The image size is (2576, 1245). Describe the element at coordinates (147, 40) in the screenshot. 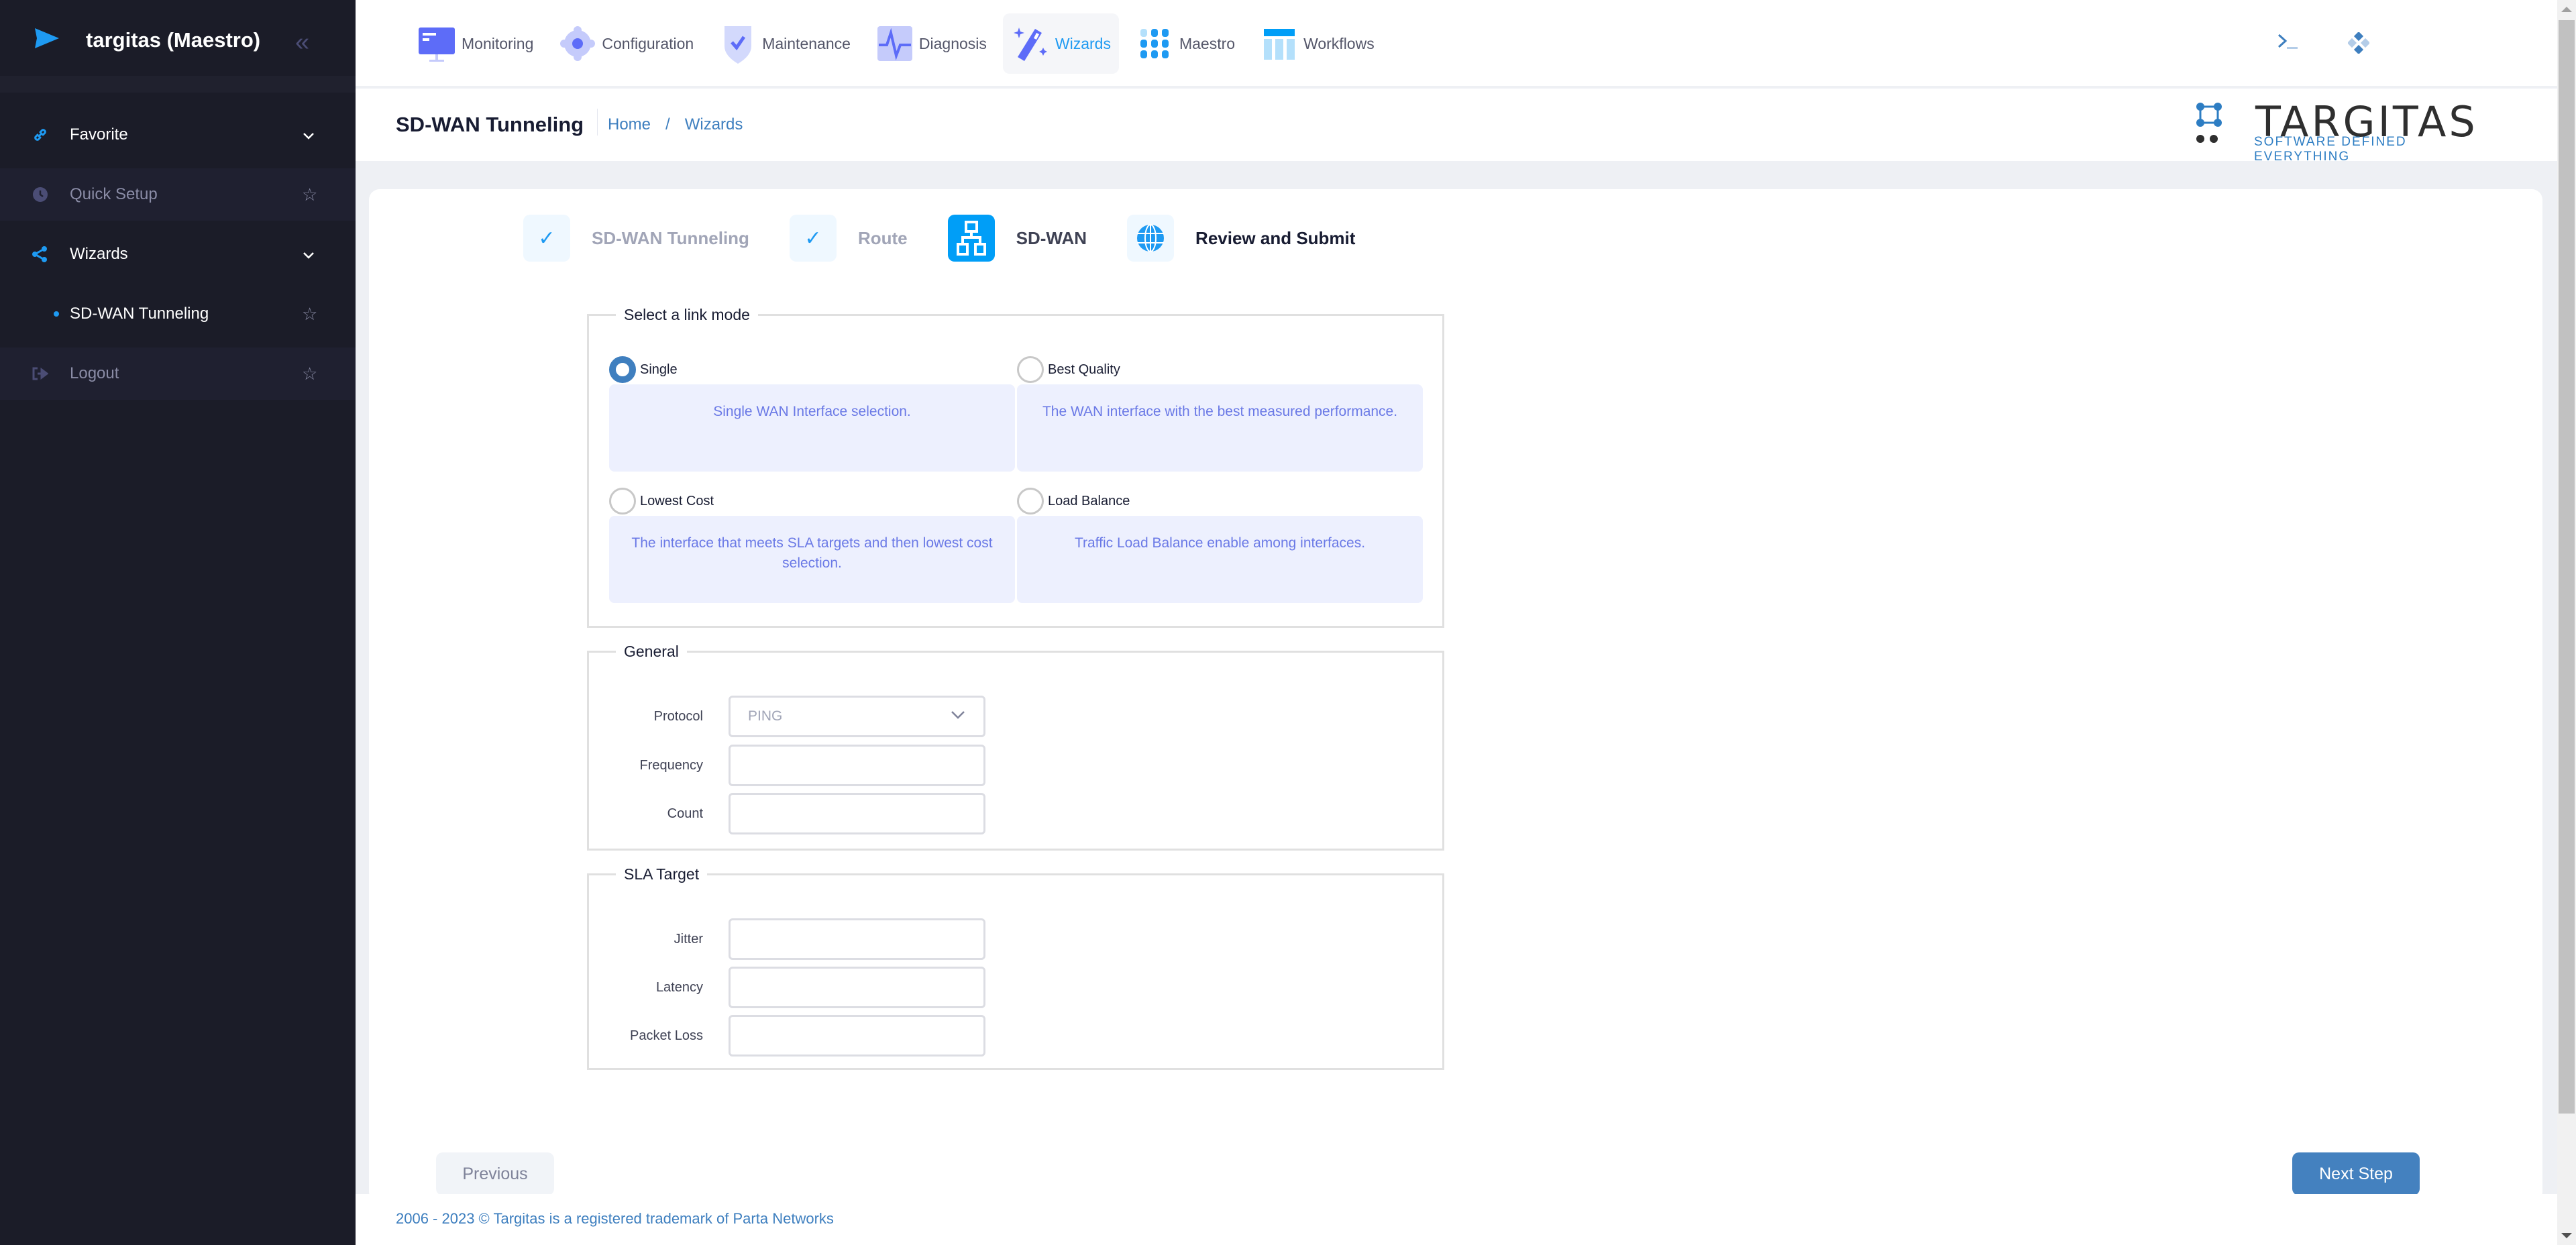

I see `brand: targitas (Maestro)` at that location.